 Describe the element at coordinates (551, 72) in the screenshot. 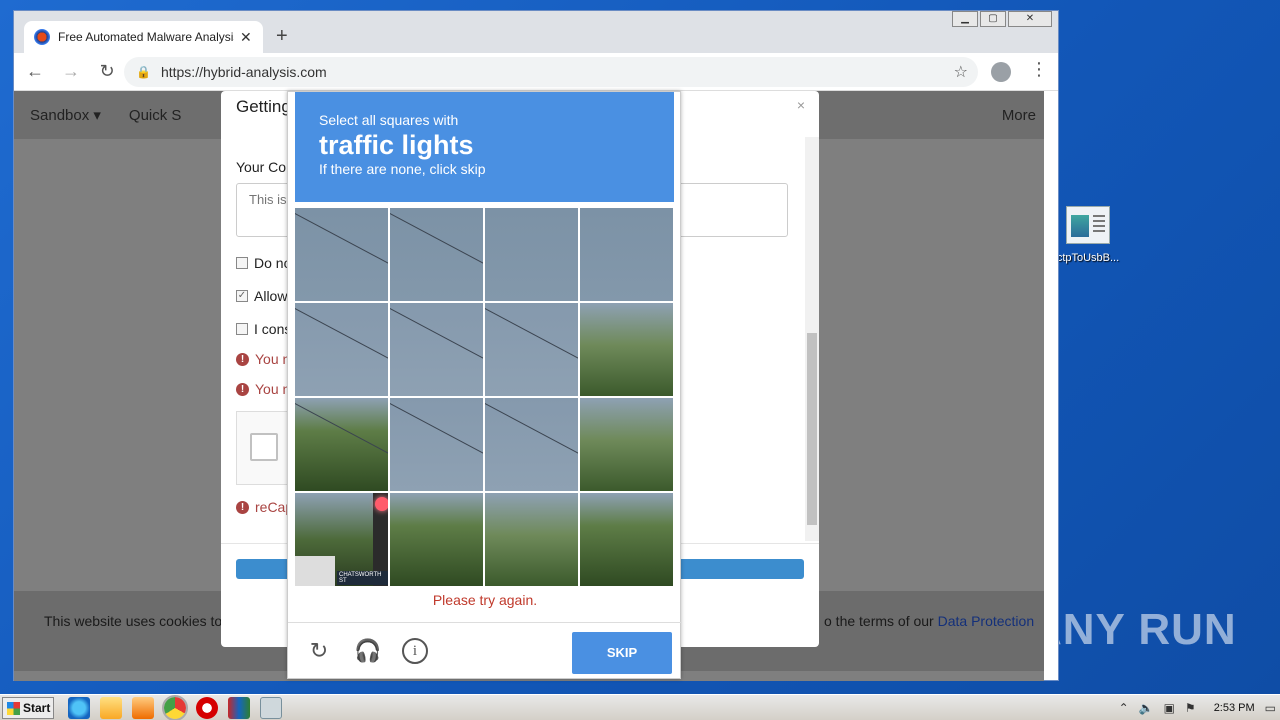

I see `address-bar: 🔒 https://hybrid-analysis.com ☆` at that location.